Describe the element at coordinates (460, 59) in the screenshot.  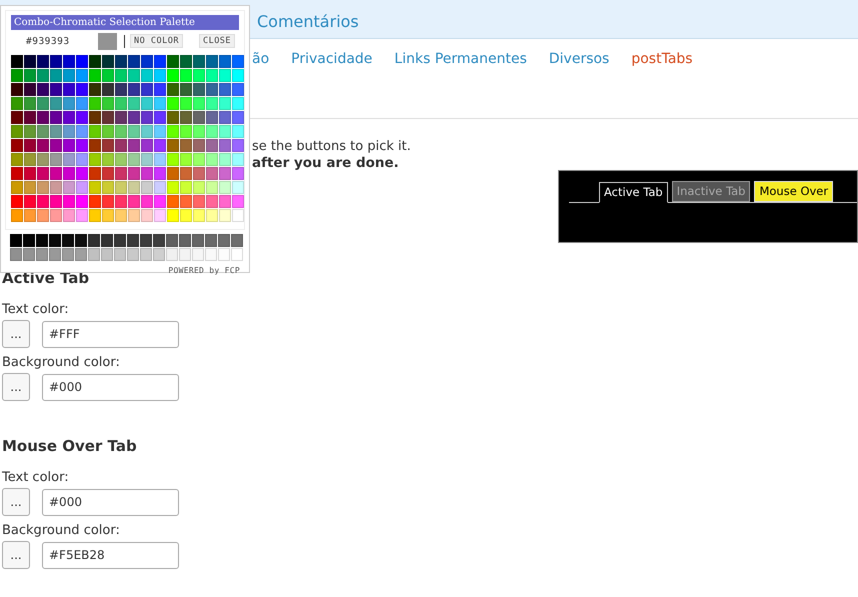
I see `nav-link: Links Permanentes` at that location.